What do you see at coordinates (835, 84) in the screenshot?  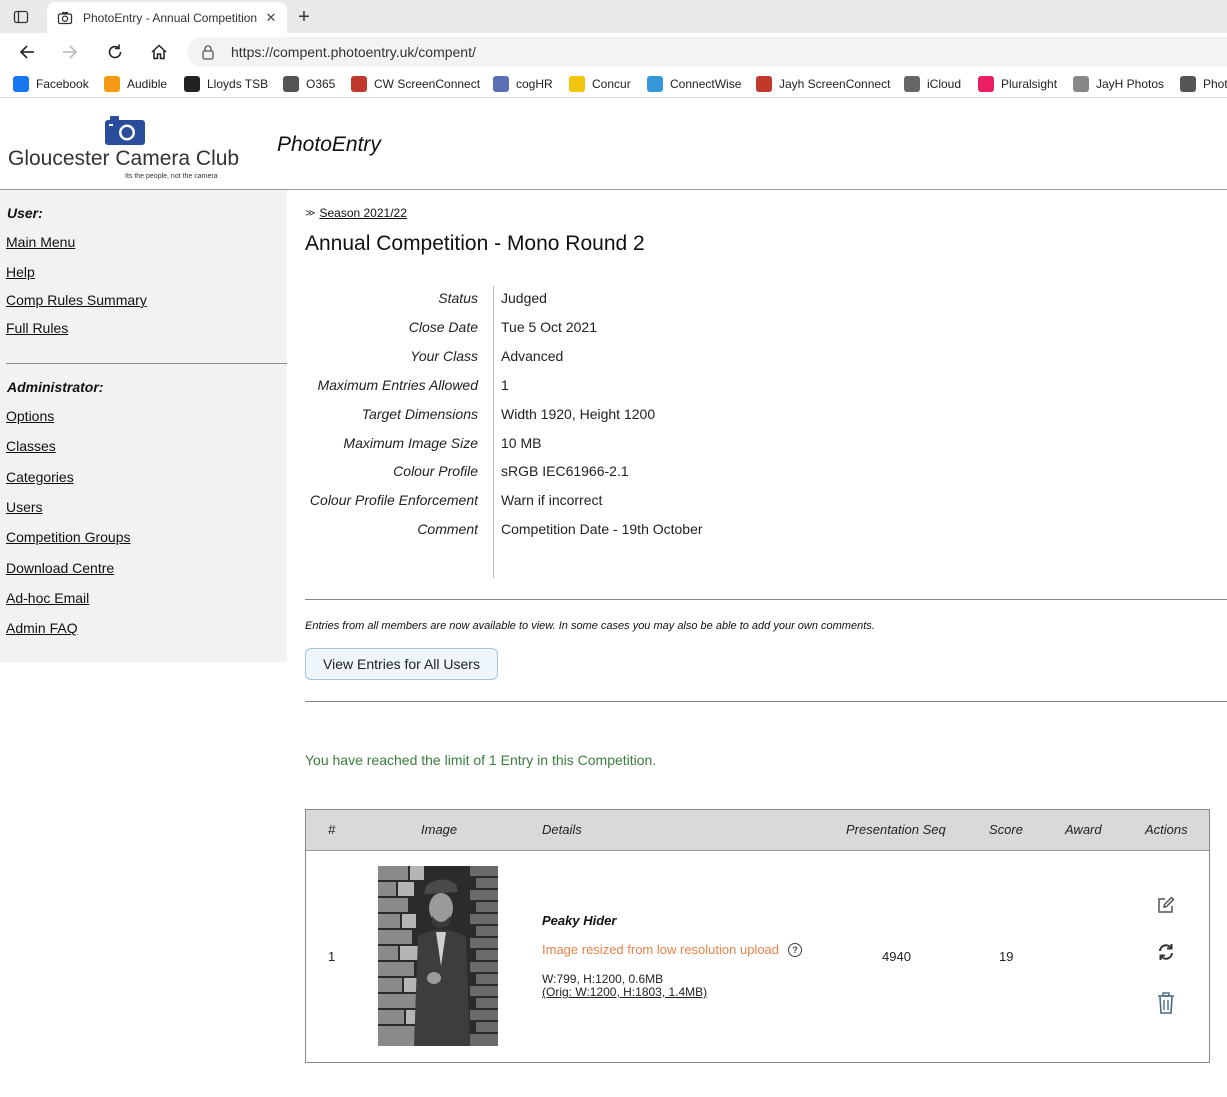 I see `bookmark-label: Jayh ScreenConnect` at bounding box center [835, 84].